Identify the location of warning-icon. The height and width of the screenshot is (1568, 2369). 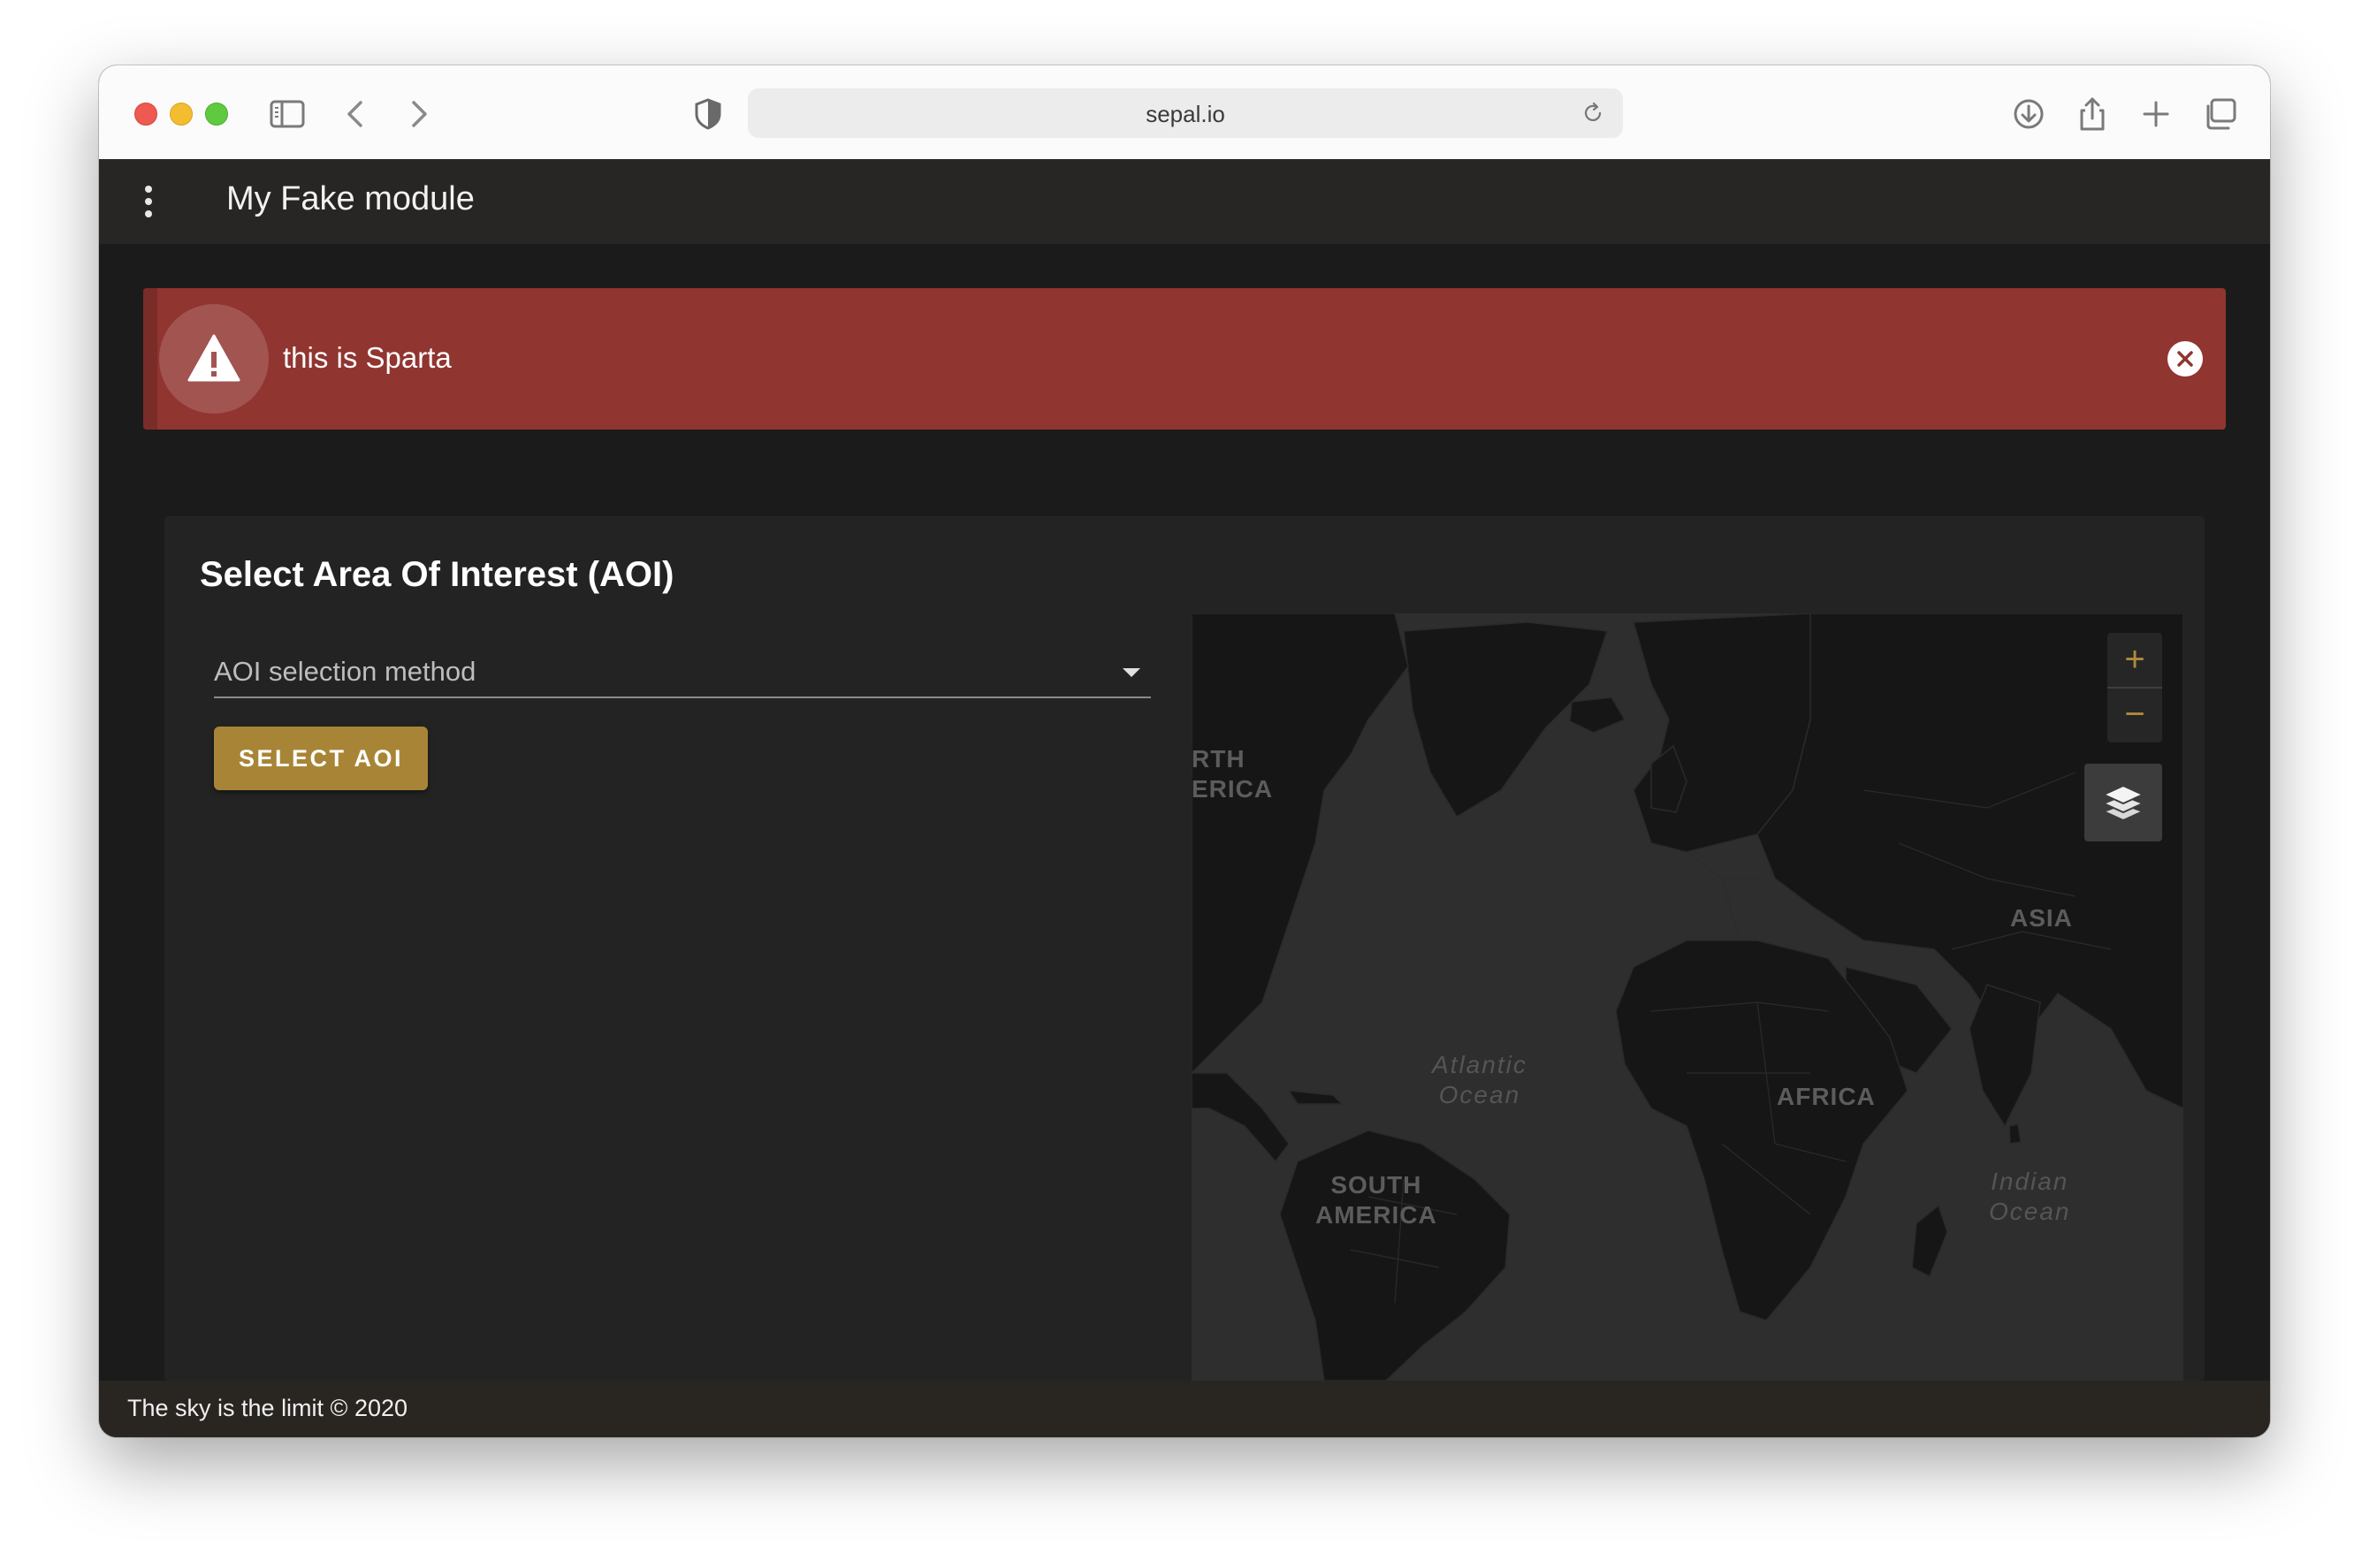
(214, 359).